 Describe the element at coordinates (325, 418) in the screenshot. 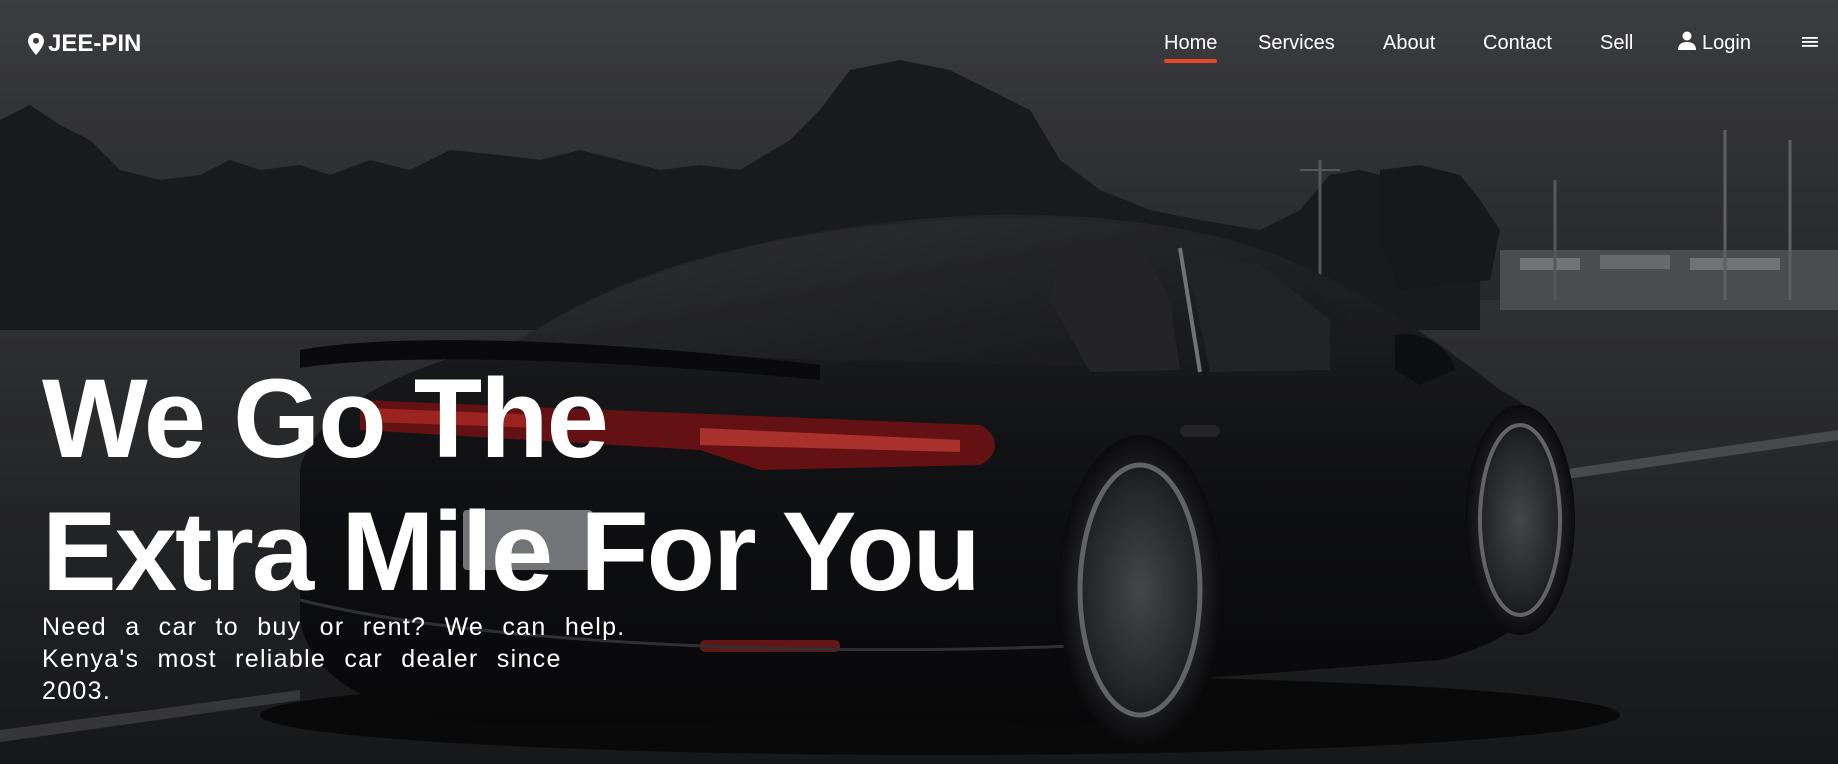

I see `hero-title-line-1: We Go The` at that location.